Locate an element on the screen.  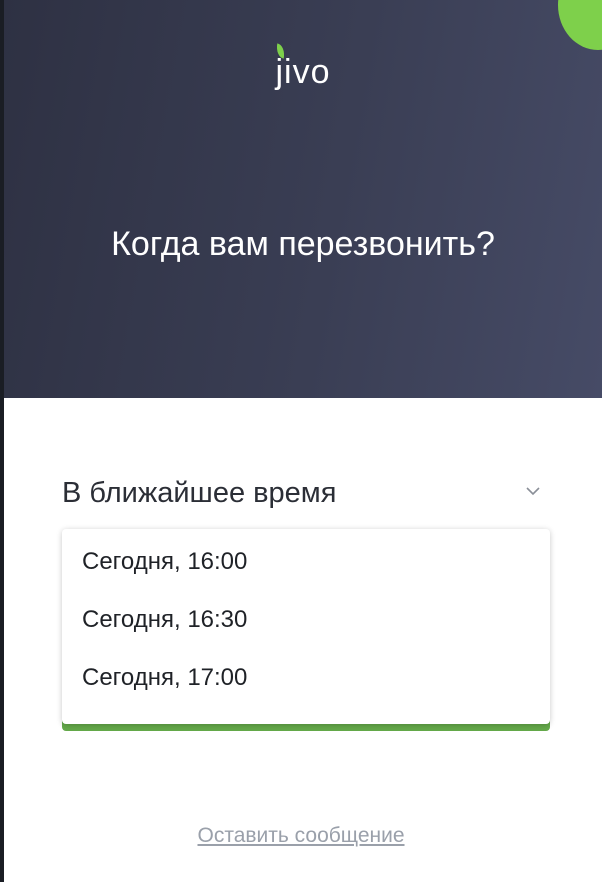
chevron-down-icon is located at coordinates (533, 491).